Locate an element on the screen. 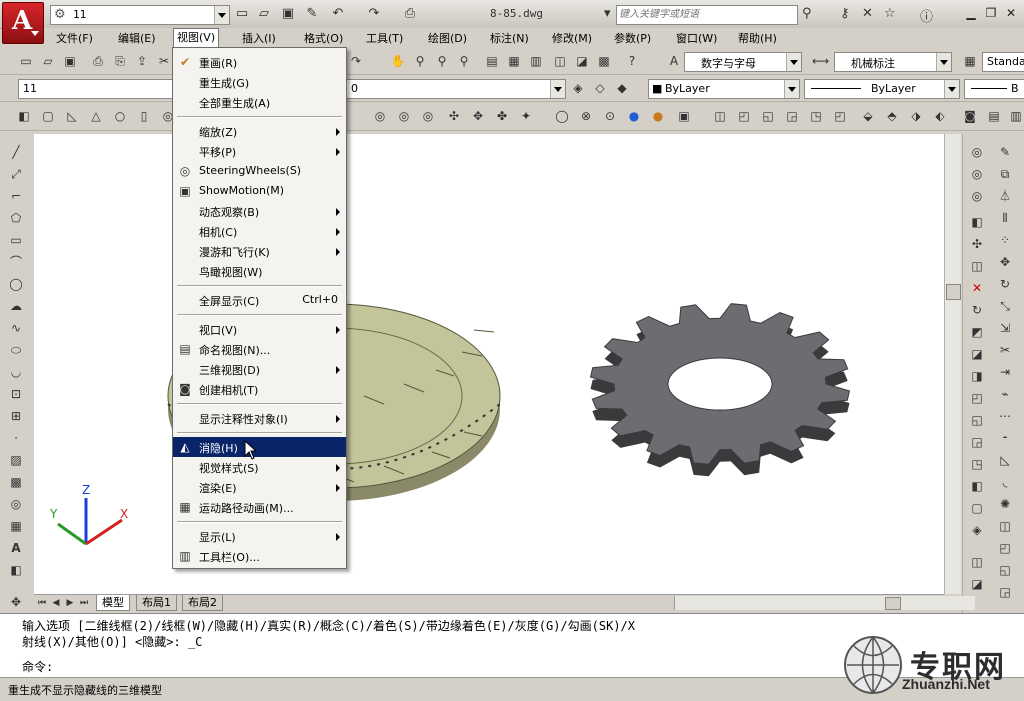 The image size is (1024, 701). menu-window: 窗口(W) is located at coordinates (696, 38).